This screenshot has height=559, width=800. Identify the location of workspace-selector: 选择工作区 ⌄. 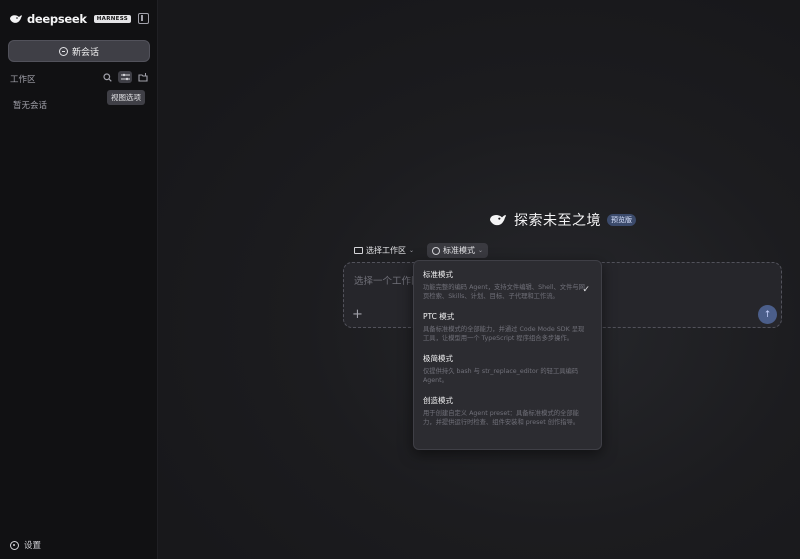
(384, 250).